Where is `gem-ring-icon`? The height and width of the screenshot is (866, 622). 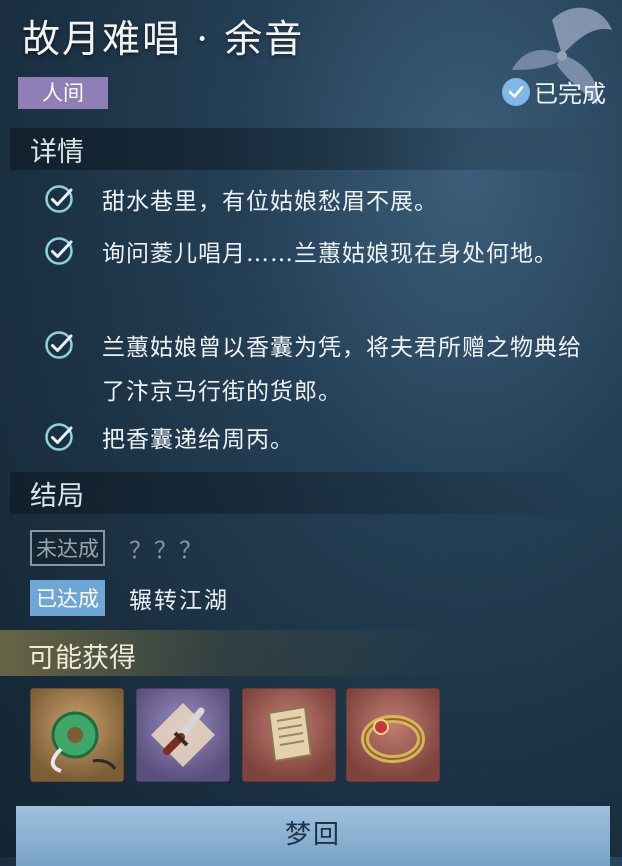 gem-ring-icon is located at coordinates (393, 735).